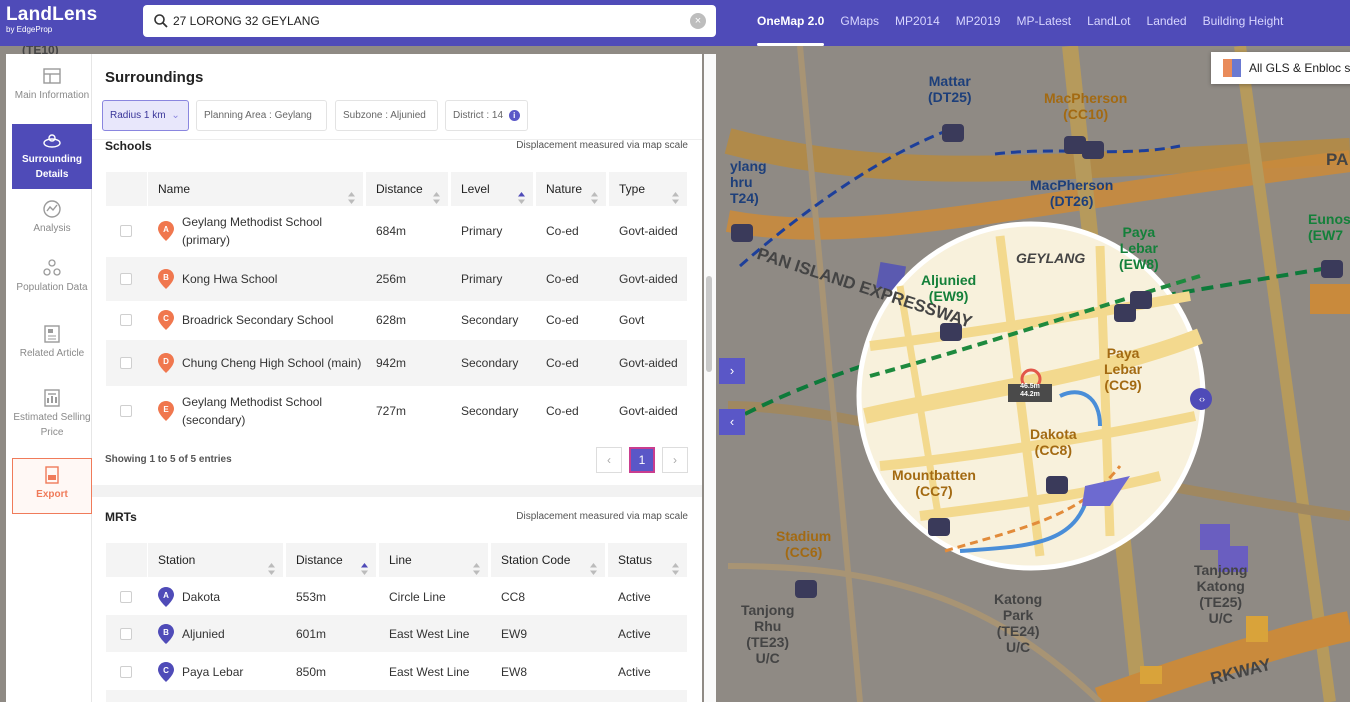 Image resolution: width=1350 pixels, height=702 pixels. I want to click on nav-analysis: Analysis, so click(52, 223).